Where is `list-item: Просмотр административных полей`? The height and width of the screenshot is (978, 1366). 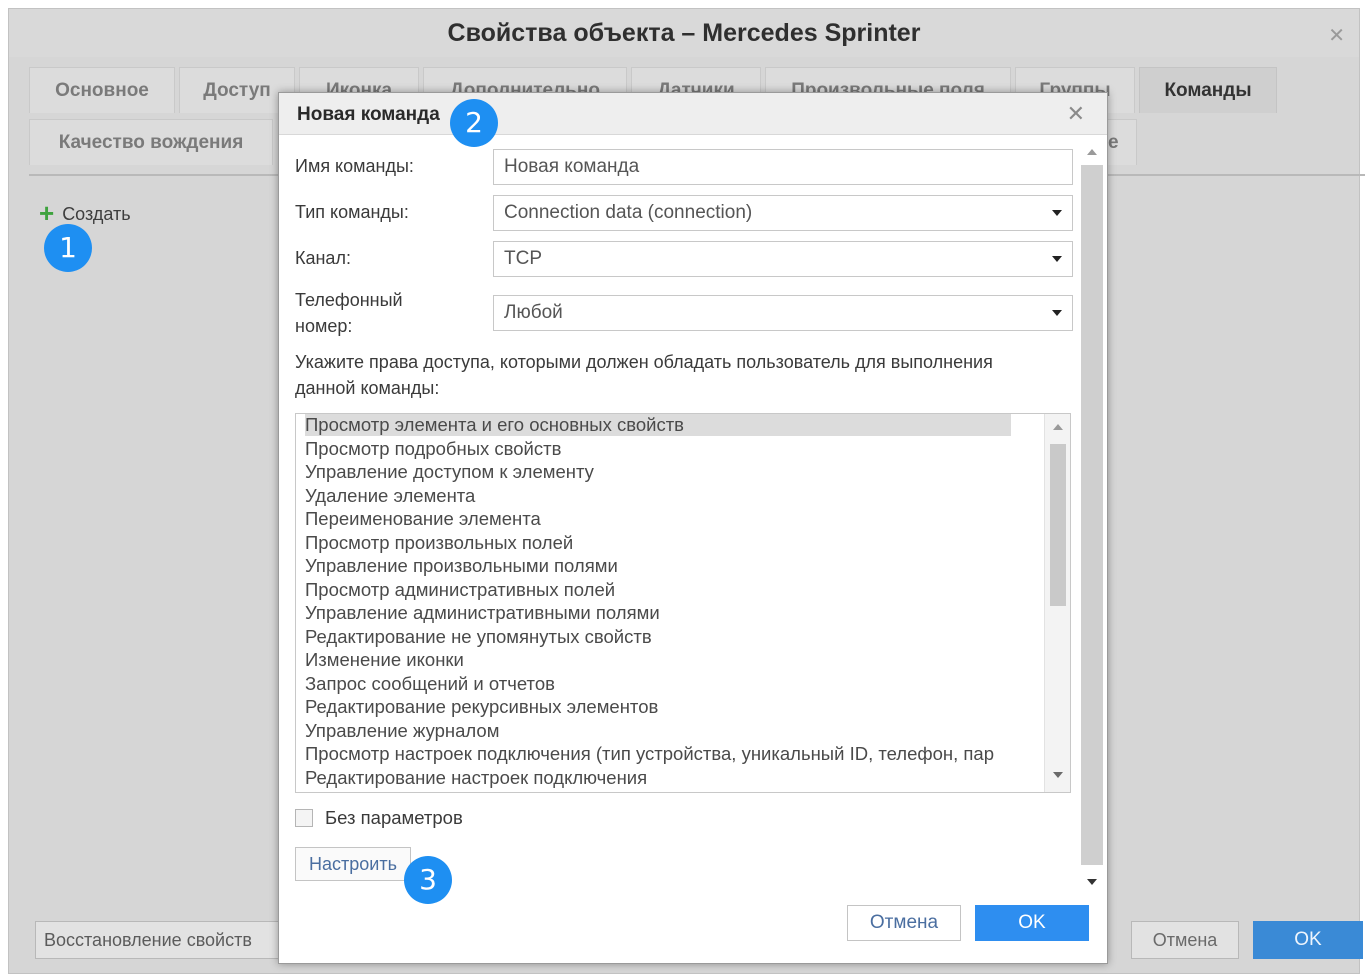
list-item: Просмотр административных полей is located at coordinates (673, 590).